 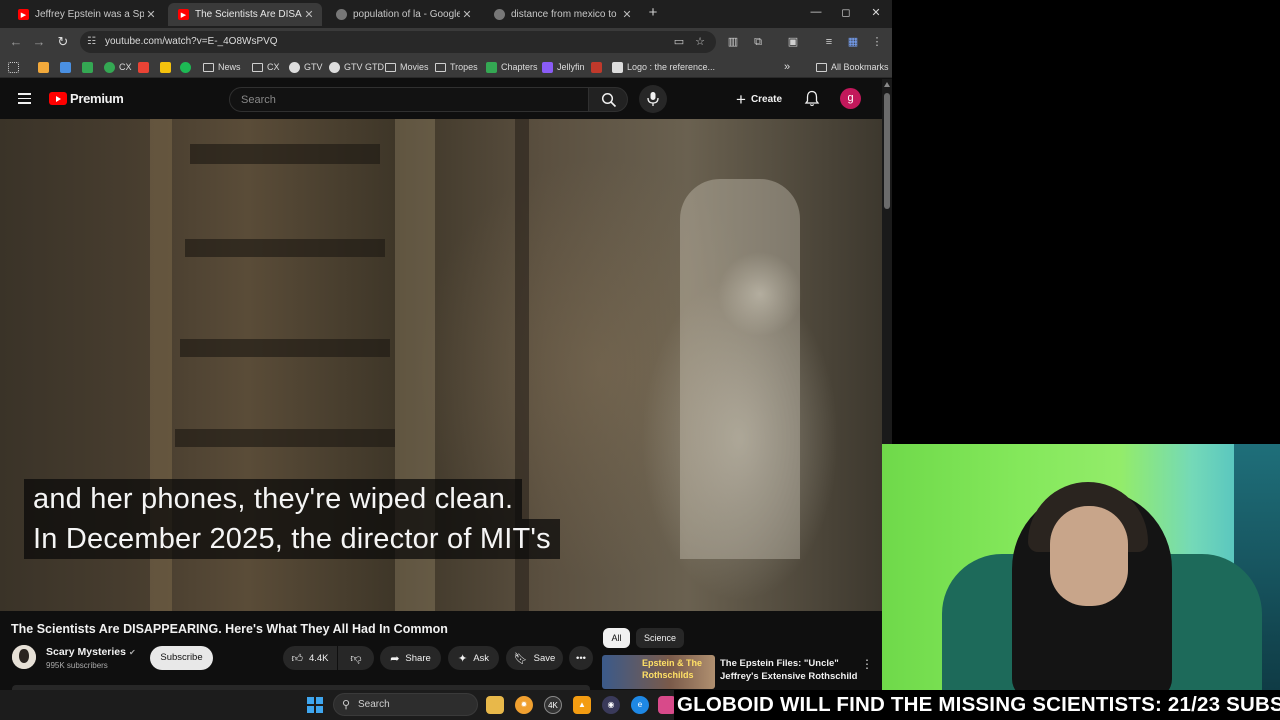 I want to click on bookmark-label: GTV GTD, so click(x=364, y=67).